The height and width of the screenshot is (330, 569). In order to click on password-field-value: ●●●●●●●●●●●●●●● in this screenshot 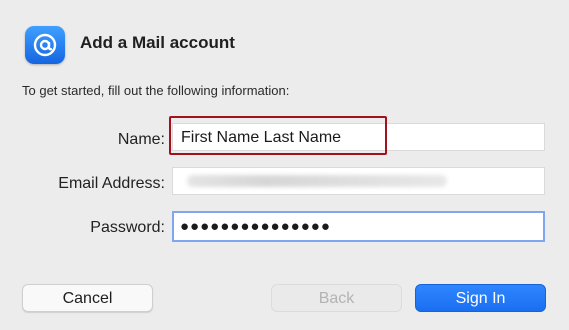, I will do `click(255, 226)`.